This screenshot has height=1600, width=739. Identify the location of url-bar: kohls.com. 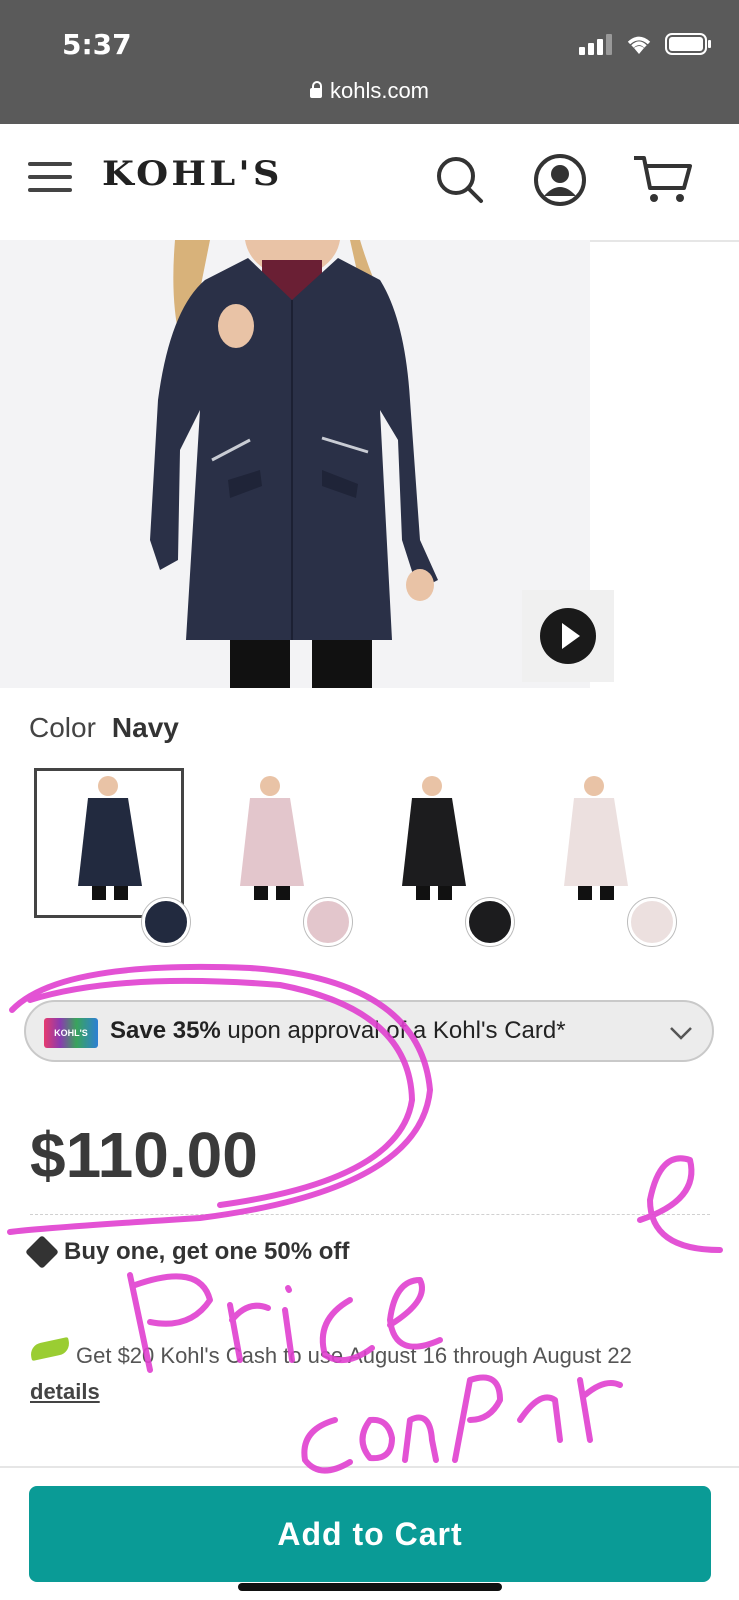
(369, 91).